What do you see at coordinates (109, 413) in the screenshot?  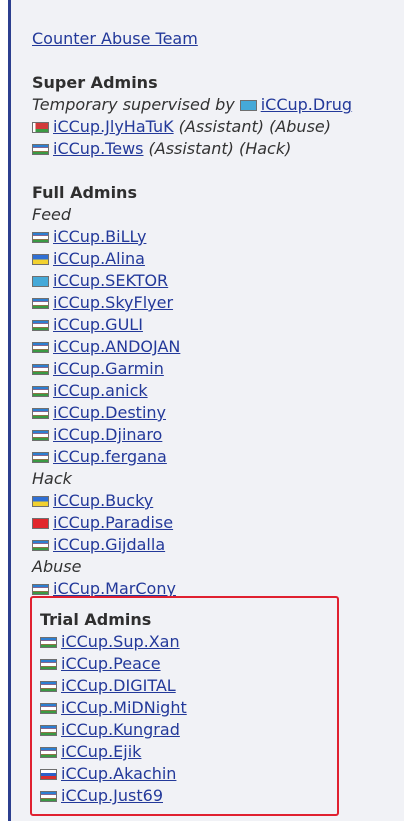 I see `admin-link-iccup-destiny: iCCup.Destiny` at bounding box center [109, 413].